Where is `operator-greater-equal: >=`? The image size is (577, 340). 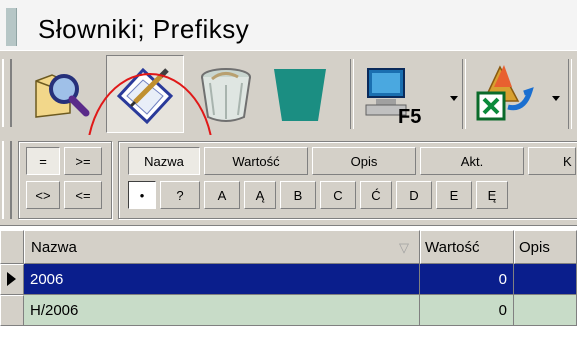
operator-greater-equal: >= is located at coordinates (83, 161).